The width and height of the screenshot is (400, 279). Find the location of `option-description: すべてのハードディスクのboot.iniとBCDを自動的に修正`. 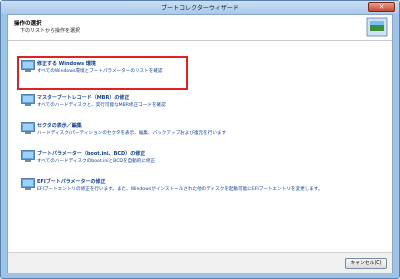

option-description: すべてのハードディスクのboot.iniとBCDを自動的に修正 is located at coordinates (96, 161).